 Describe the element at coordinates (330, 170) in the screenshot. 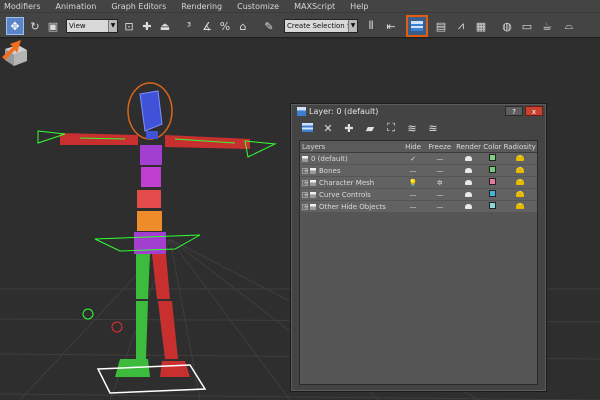

I see `layer-name: Bones` at that location.